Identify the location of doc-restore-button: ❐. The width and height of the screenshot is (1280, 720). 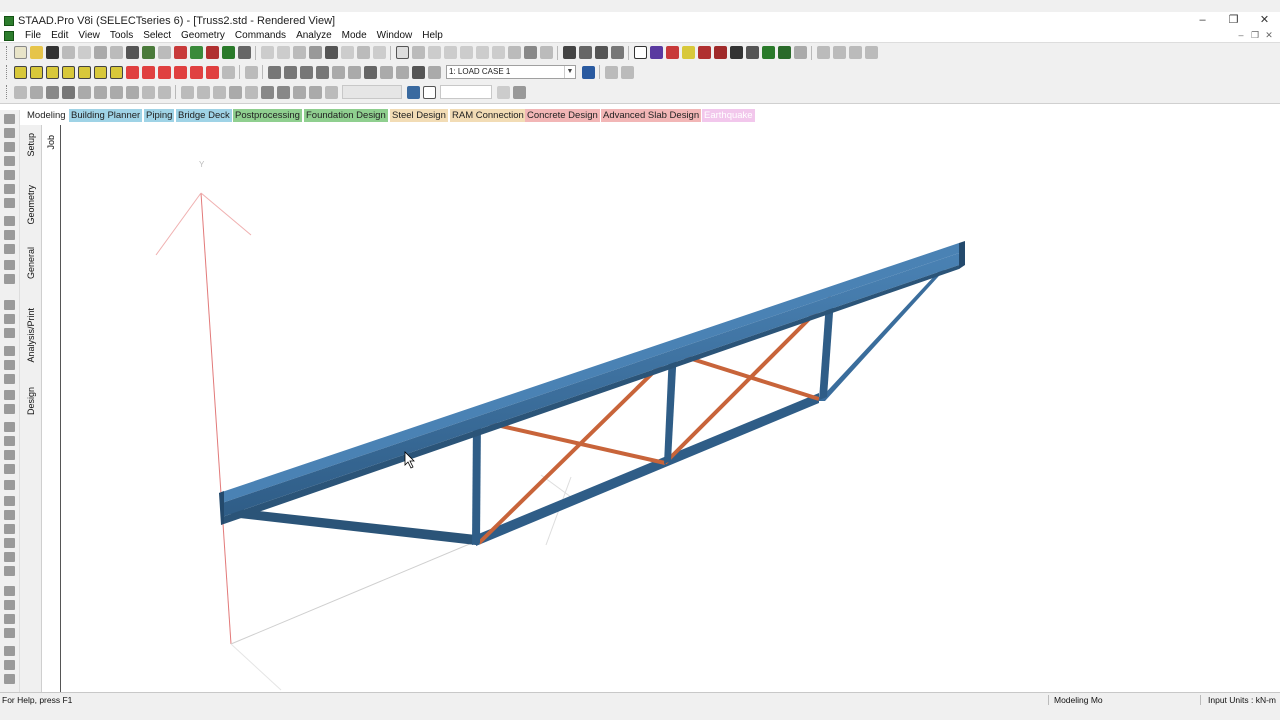
(1255, 35).